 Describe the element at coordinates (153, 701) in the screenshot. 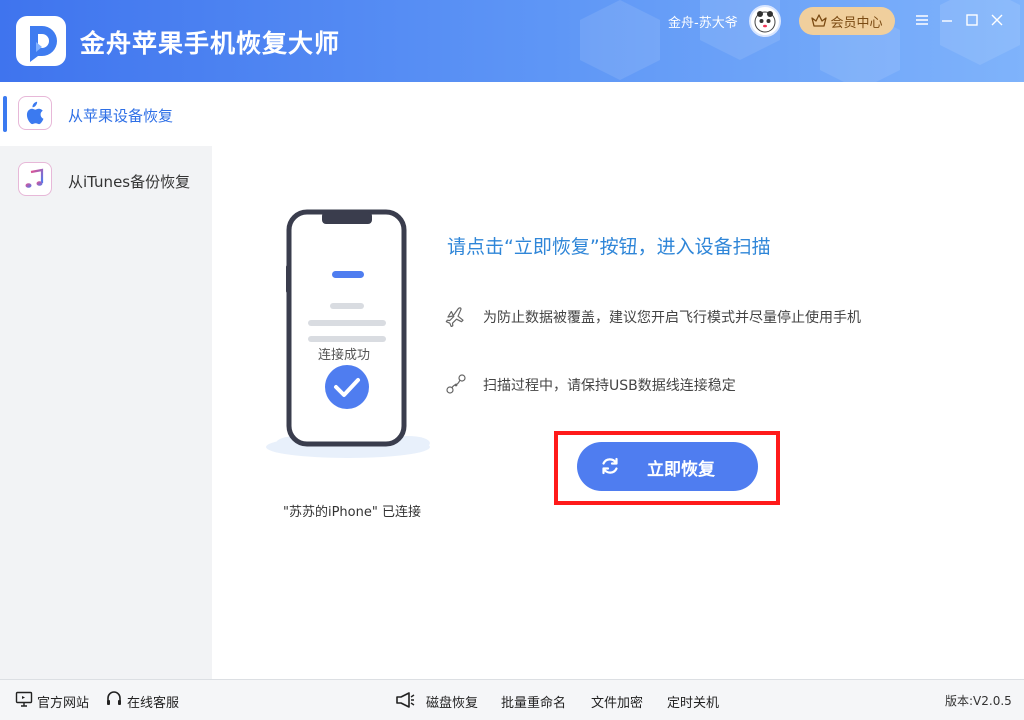

I see `online-support-link: 在线客服` at that location.